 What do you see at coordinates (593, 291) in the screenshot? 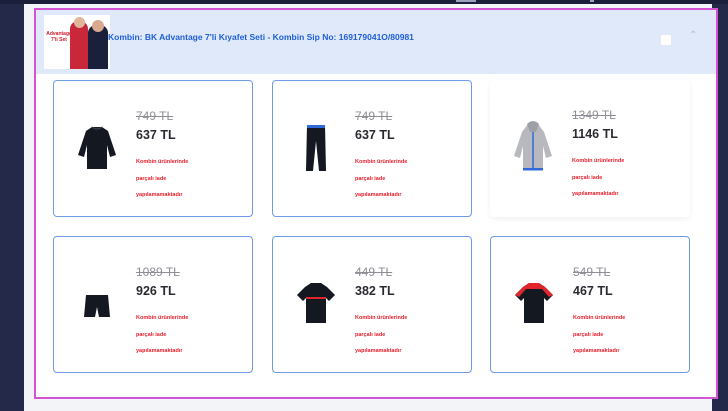
I see `new-price: 467 TL` at bounding box center [593, 291].